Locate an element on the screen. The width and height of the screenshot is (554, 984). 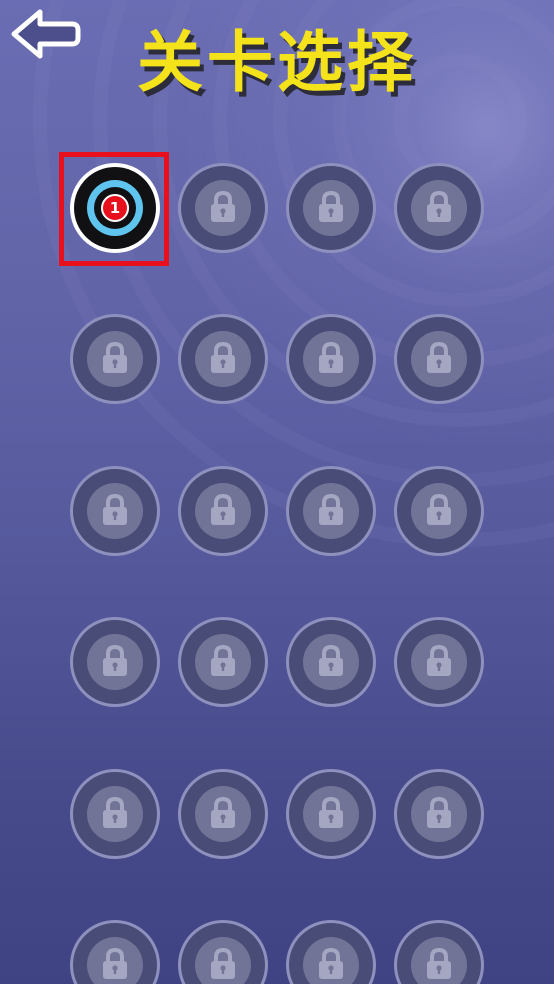
level-number: 1 is located at coordinates (115, 208).